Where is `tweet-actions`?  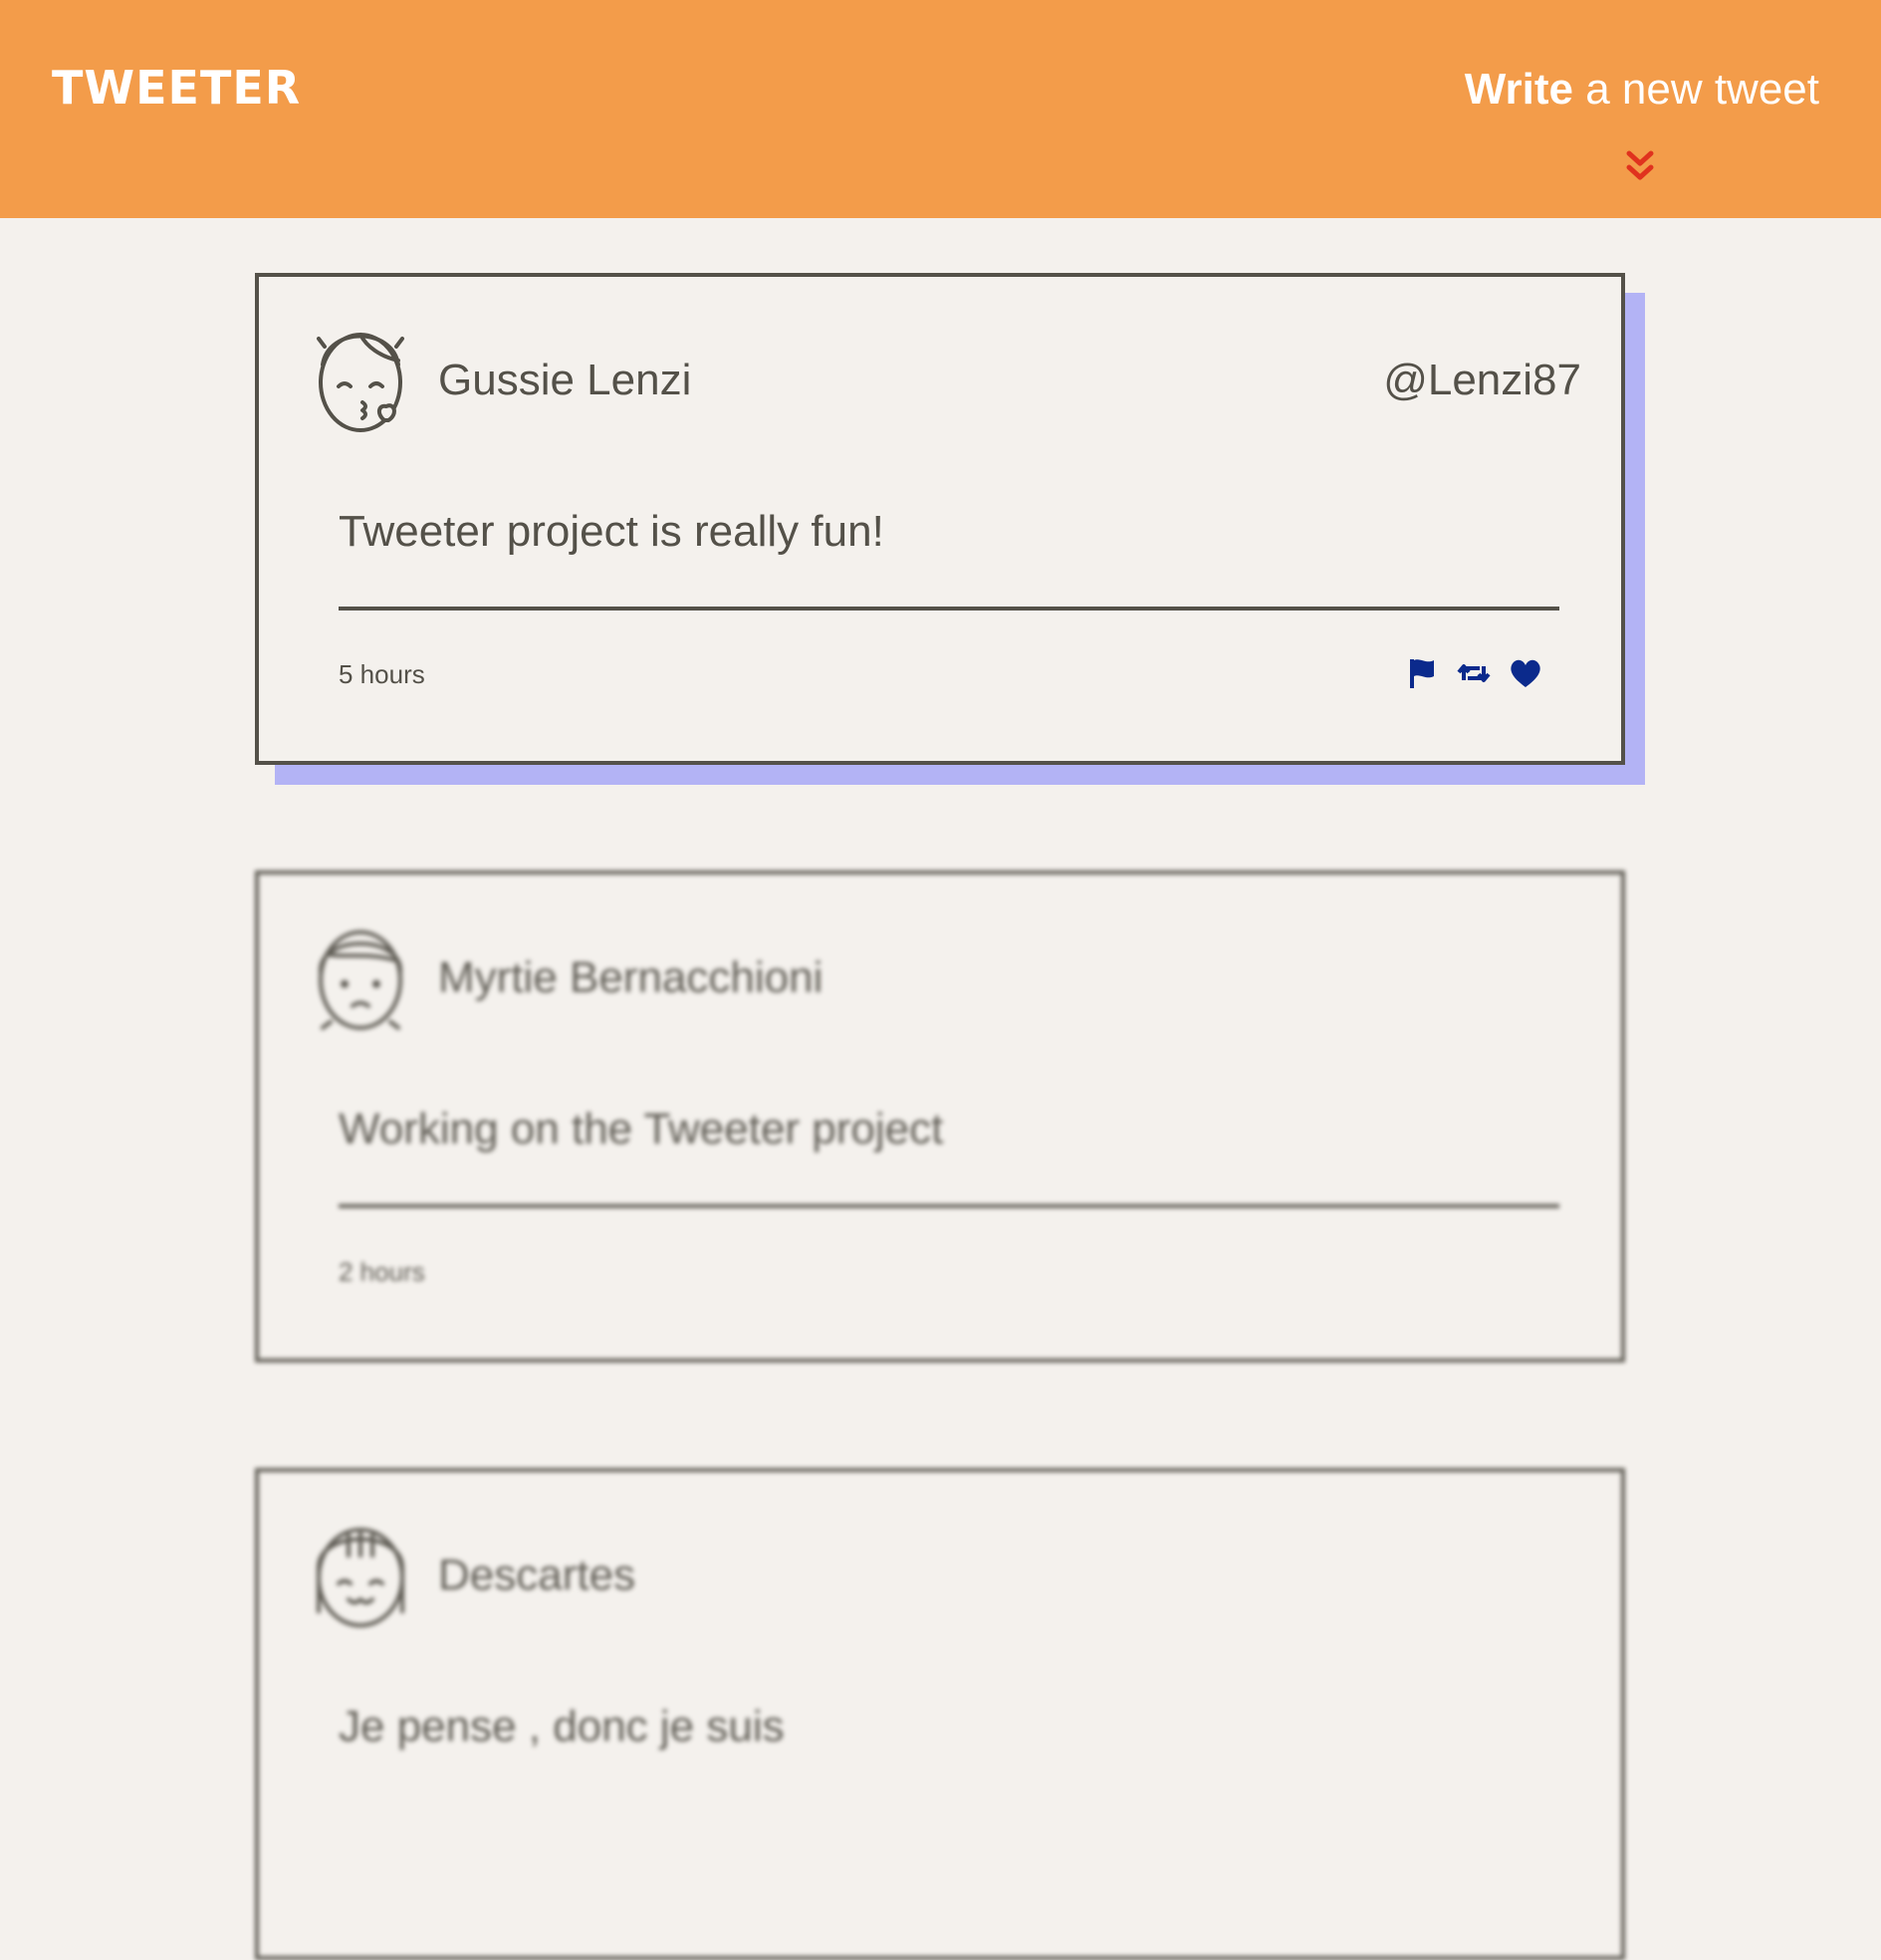 tweet-actions is located at coordinates (1473, 673).